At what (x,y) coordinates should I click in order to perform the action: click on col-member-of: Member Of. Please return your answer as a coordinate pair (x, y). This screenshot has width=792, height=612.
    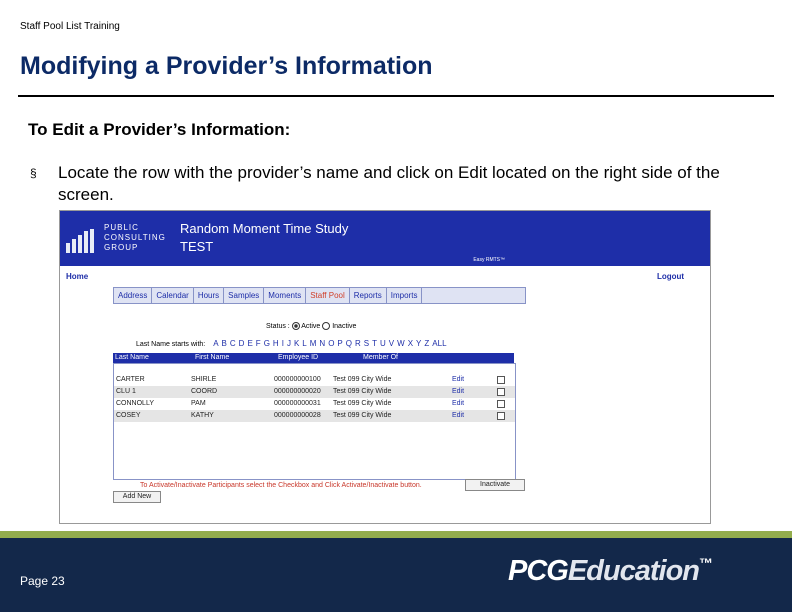
    Looking at the image, I should click on (381, 357).